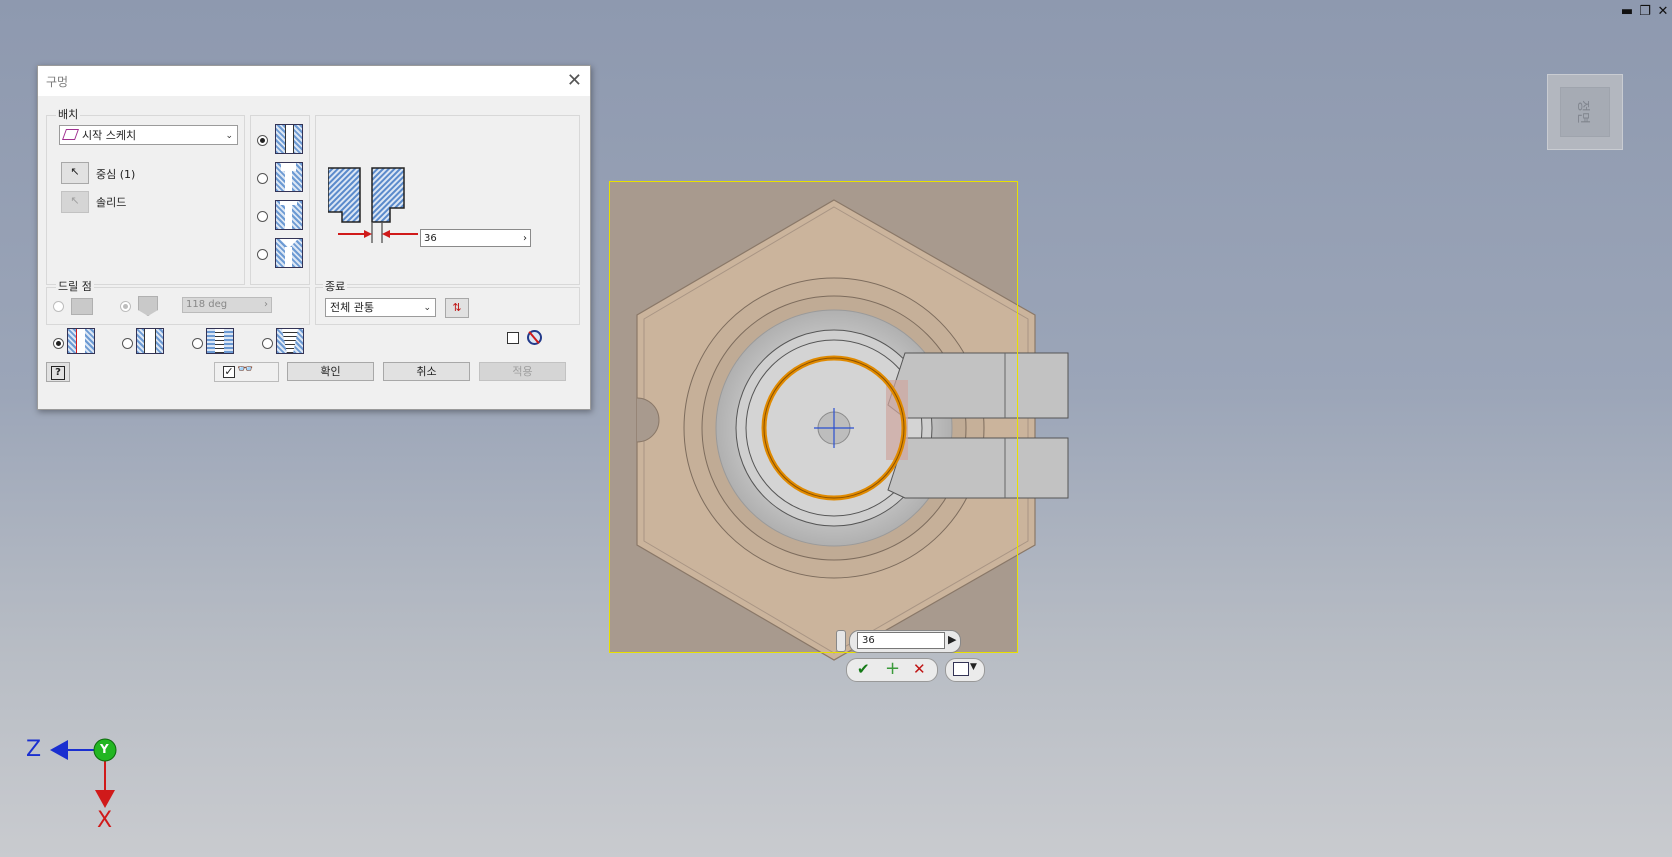 This screenshot has width=1672, height=857. What do you see at coordinates (289, 177) in the screenshot?
I see `counterbore-hole-icon` at bounding box center [289, 177].